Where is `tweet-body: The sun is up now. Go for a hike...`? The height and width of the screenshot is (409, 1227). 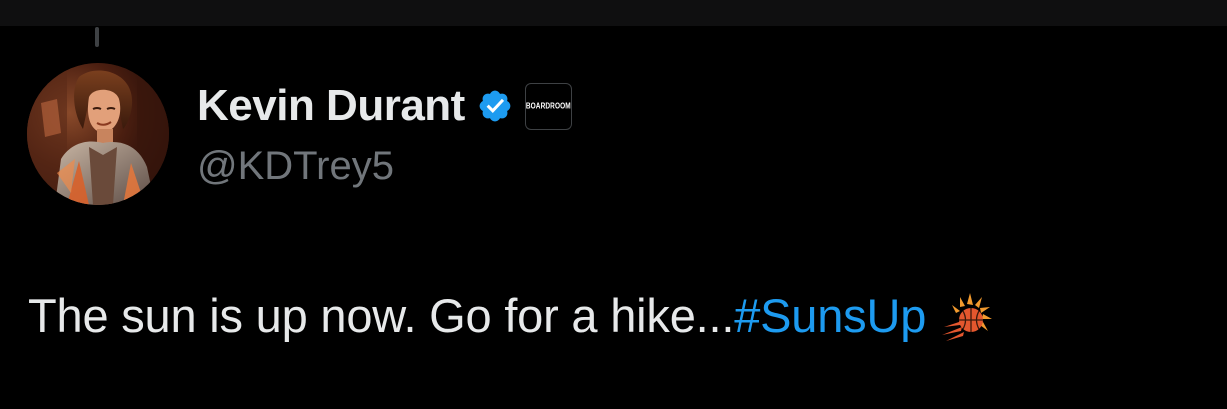 tweet-body: The sun is up now. Go for a hike... is located at coordinates (381, 315).